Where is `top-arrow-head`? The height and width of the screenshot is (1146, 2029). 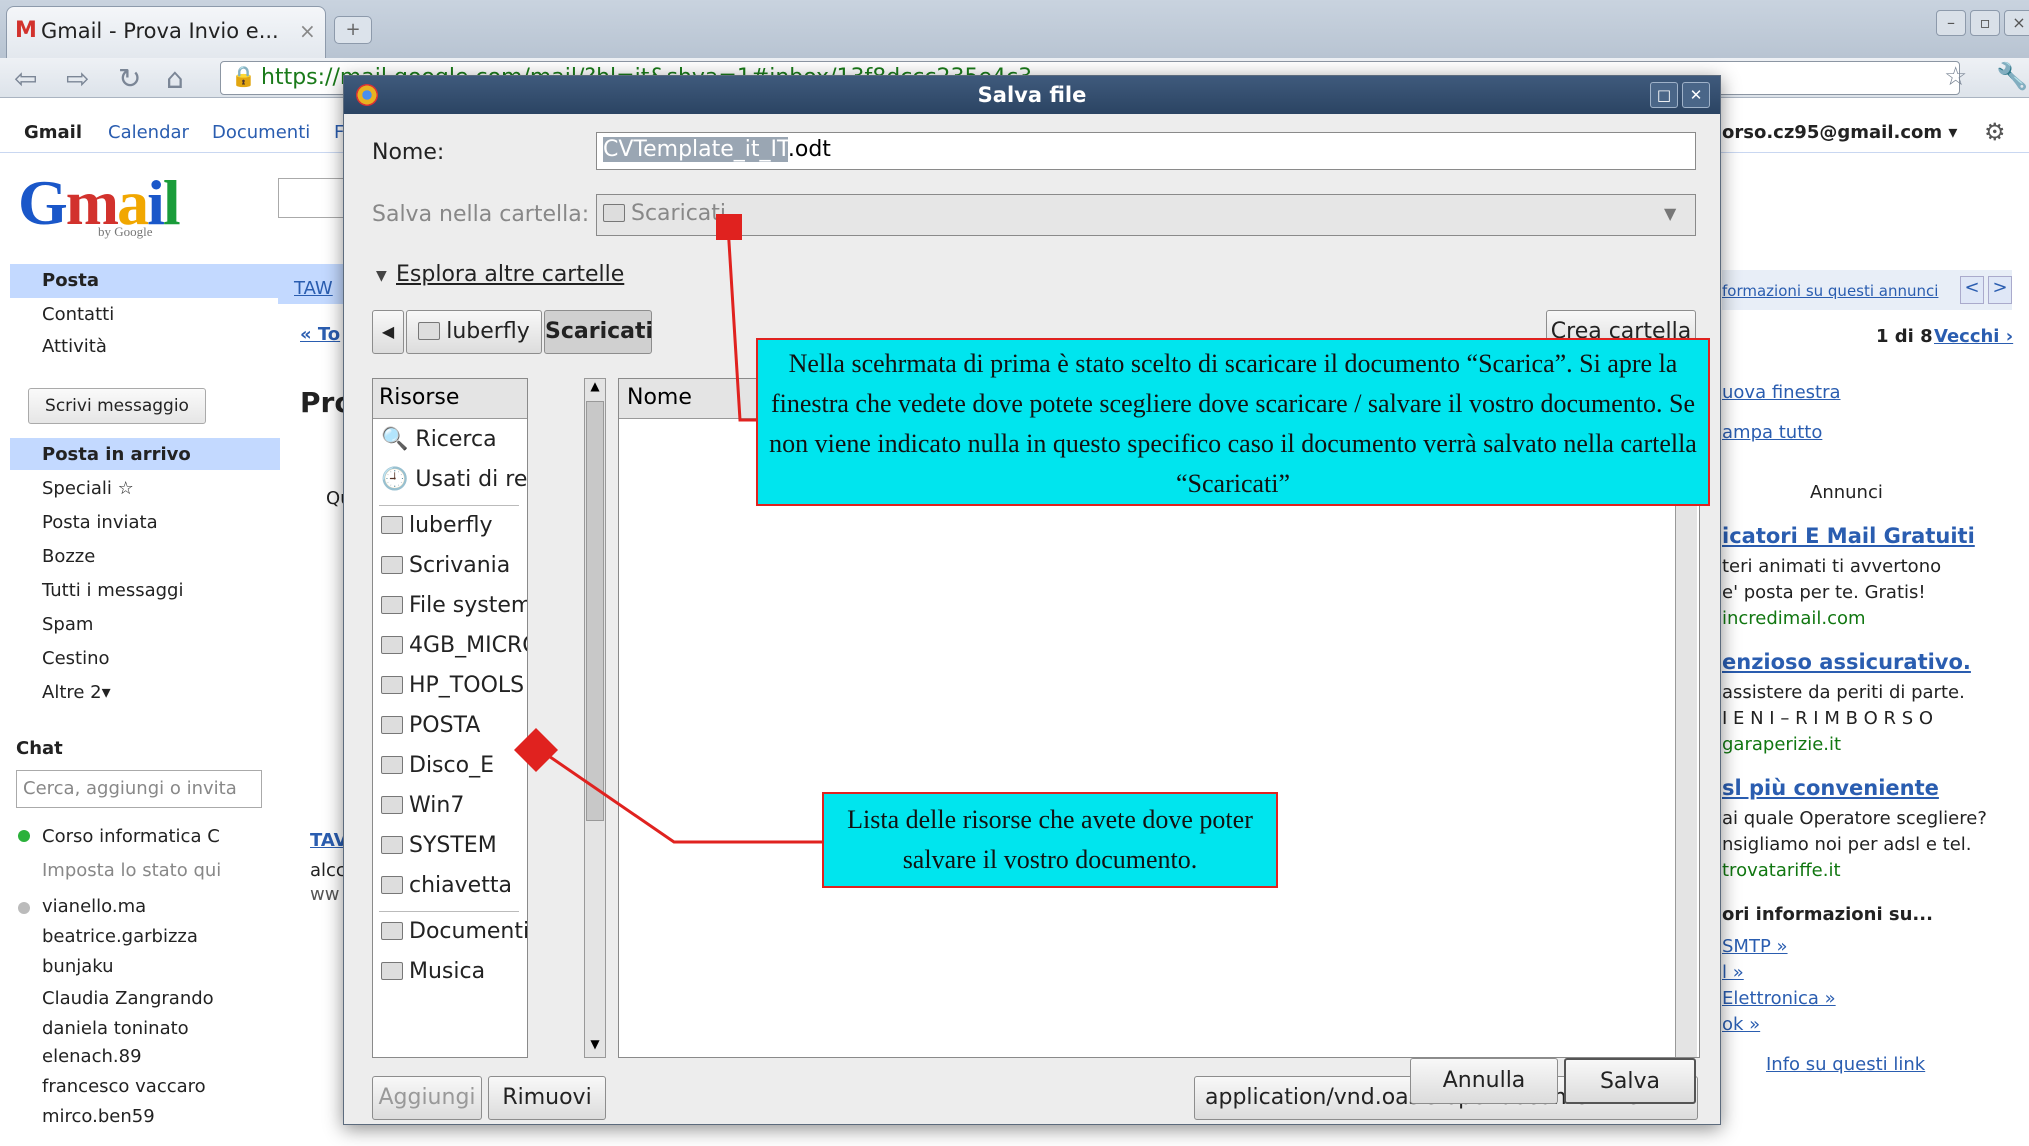 top-arrow-head is located at coordinates (729, 227).